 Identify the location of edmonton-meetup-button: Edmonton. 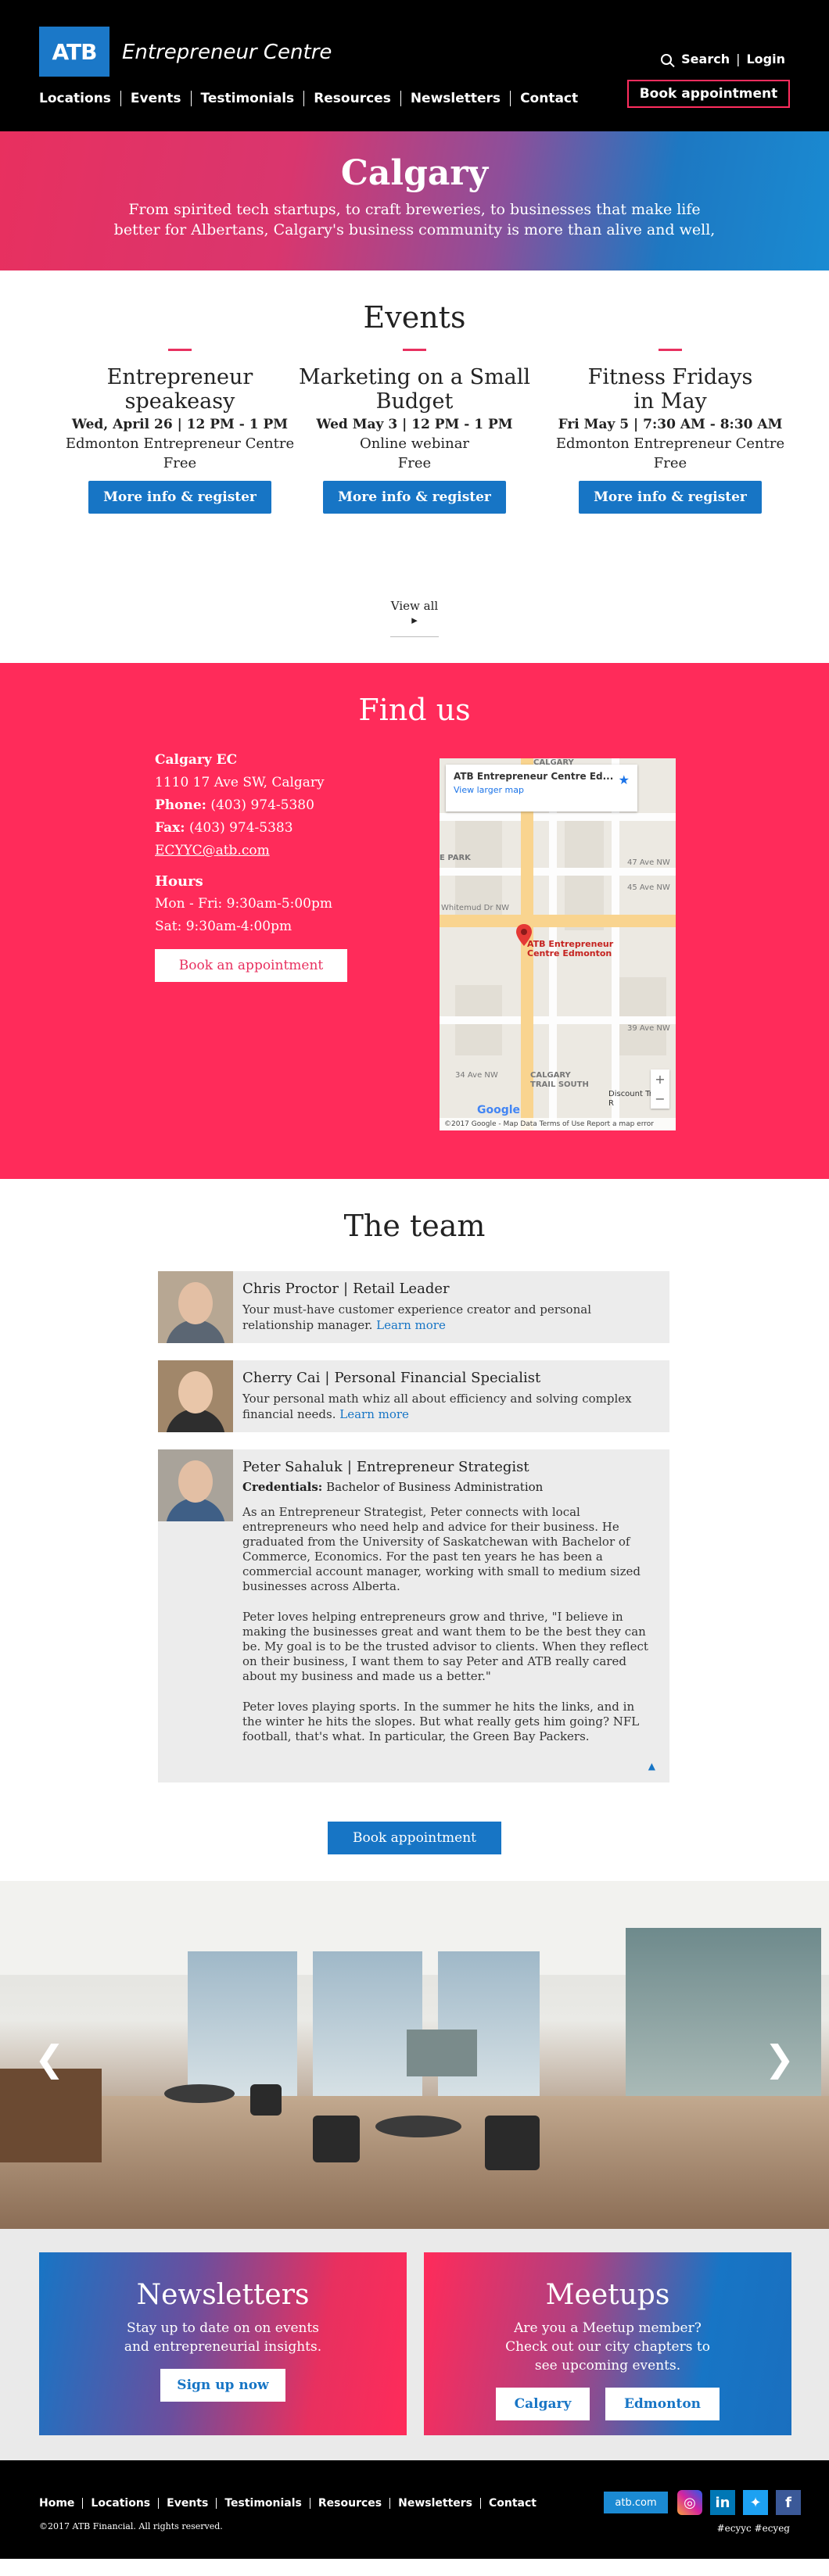
(662, 2404).